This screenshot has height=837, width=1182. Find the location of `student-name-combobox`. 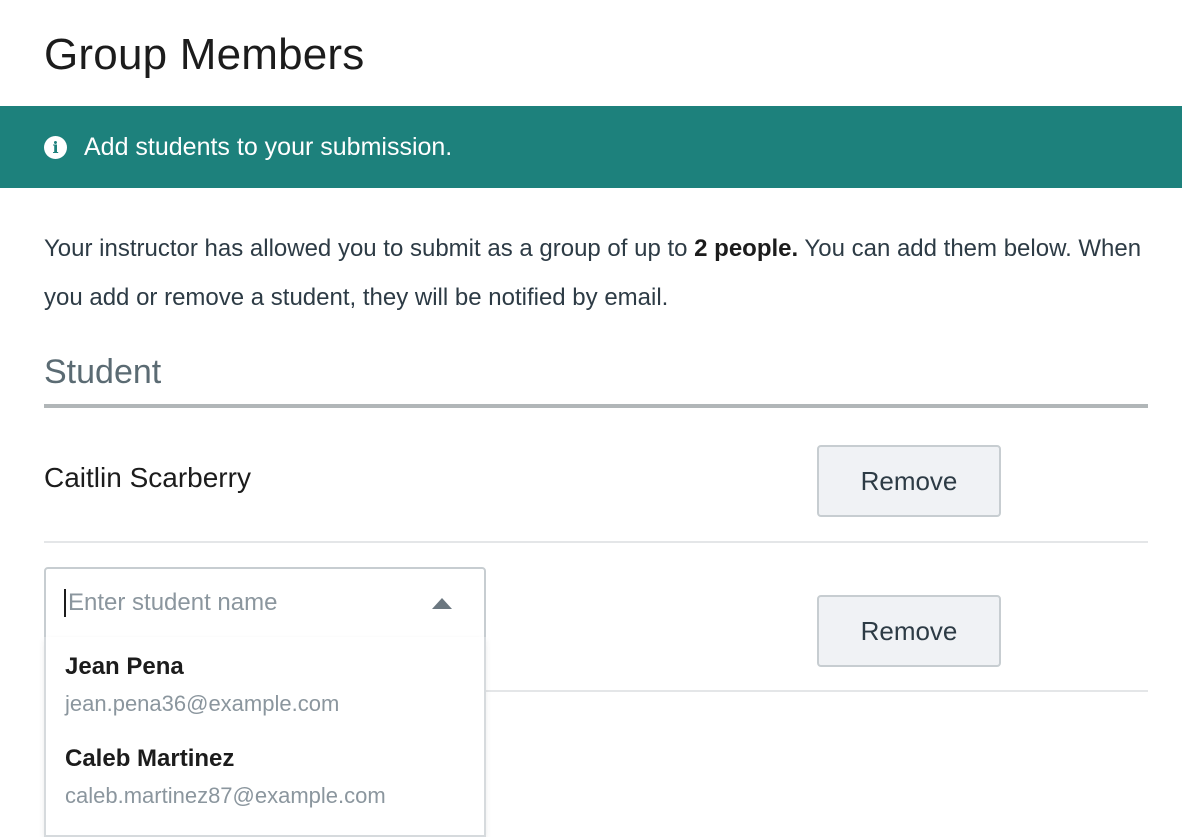

student-name-combobox is located at coordinates (265, 603).